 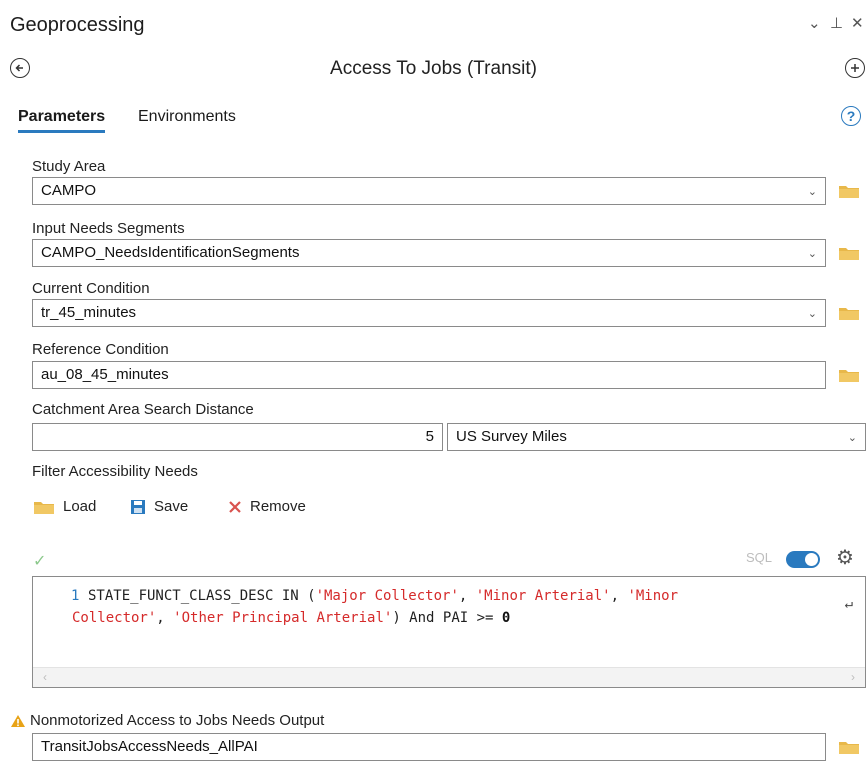 What do you see at coordinates (108, 228) in the screenshot?
I see `input-needs-label: Input Needs Segments` at bounding box center [108, 228].